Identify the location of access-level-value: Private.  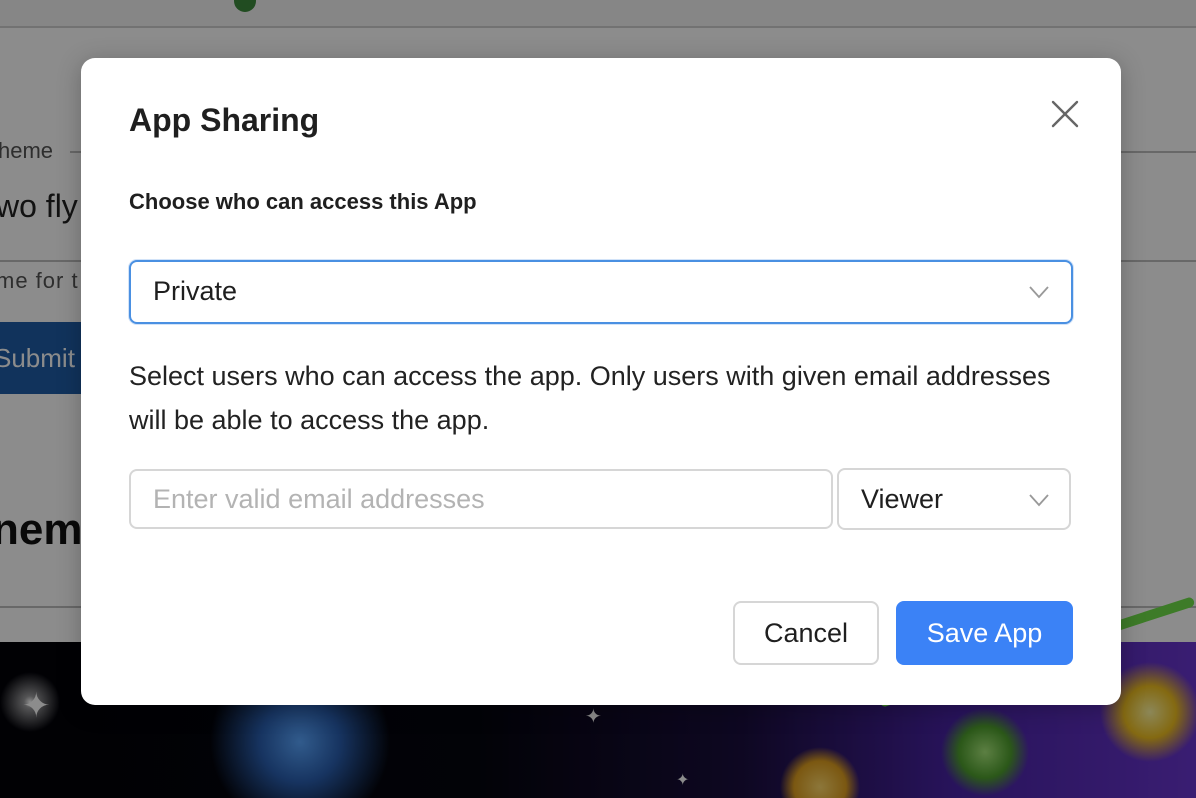
(195, 291).